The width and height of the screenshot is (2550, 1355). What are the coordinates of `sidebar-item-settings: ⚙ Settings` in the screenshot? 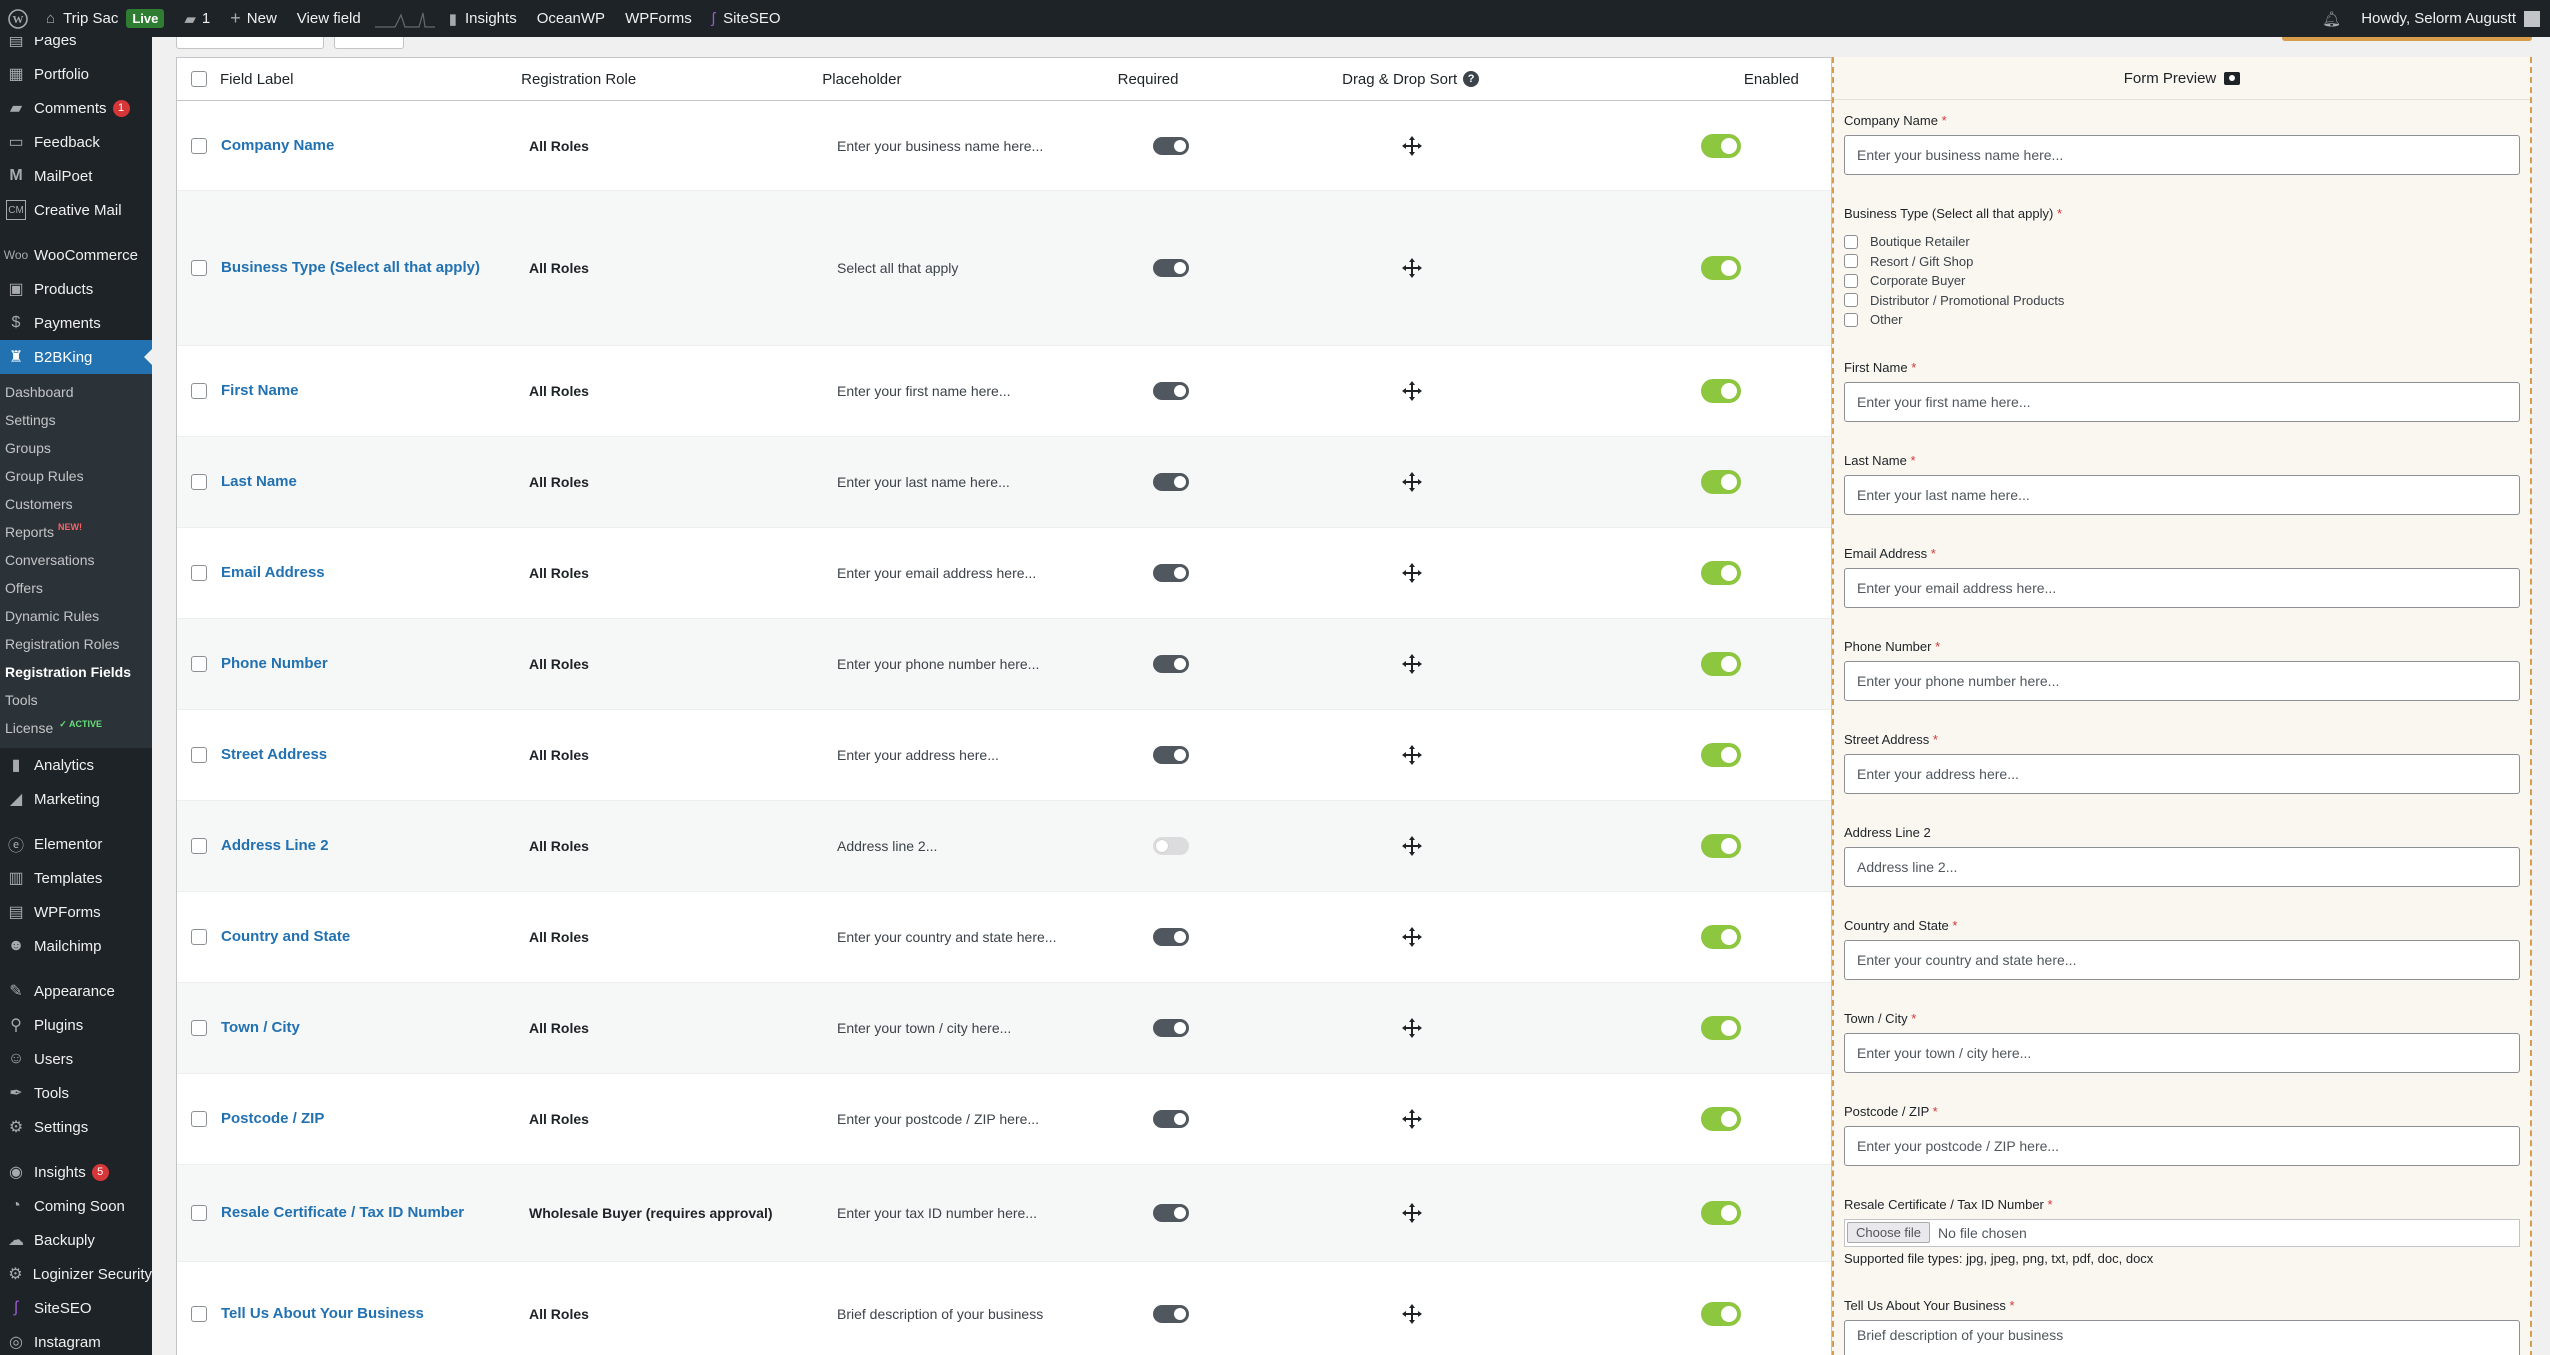 It's located at (76, 1127).